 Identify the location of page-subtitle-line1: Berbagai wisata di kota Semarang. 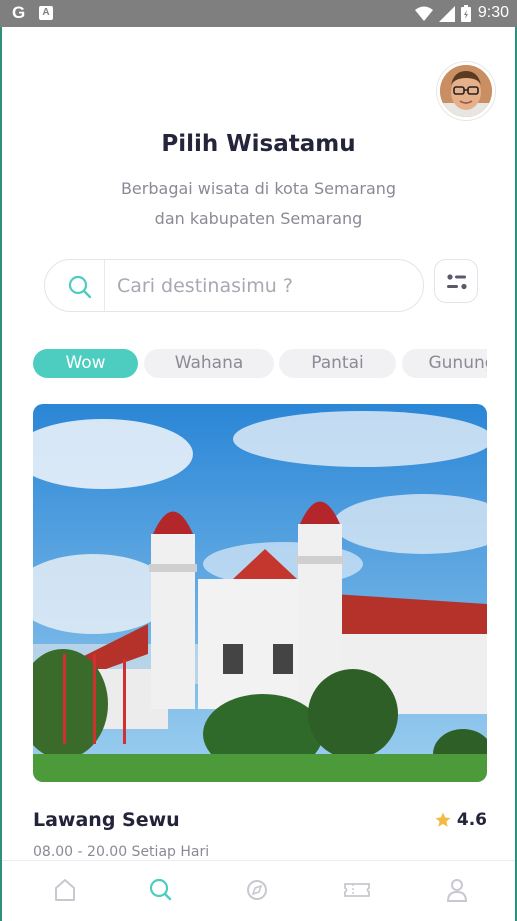
(258, 188).